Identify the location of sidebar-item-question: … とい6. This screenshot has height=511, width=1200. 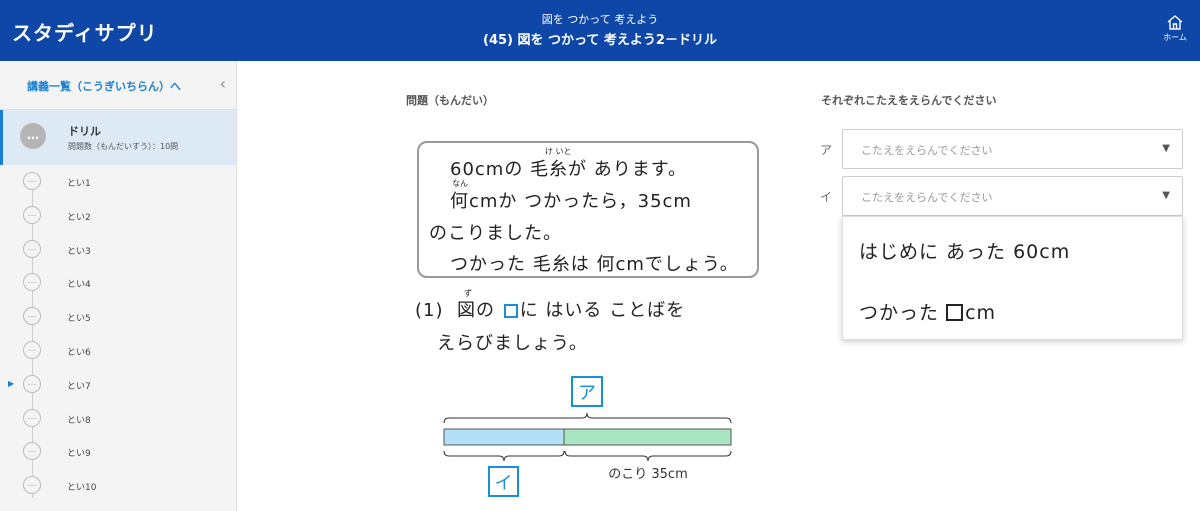
(118, 351).